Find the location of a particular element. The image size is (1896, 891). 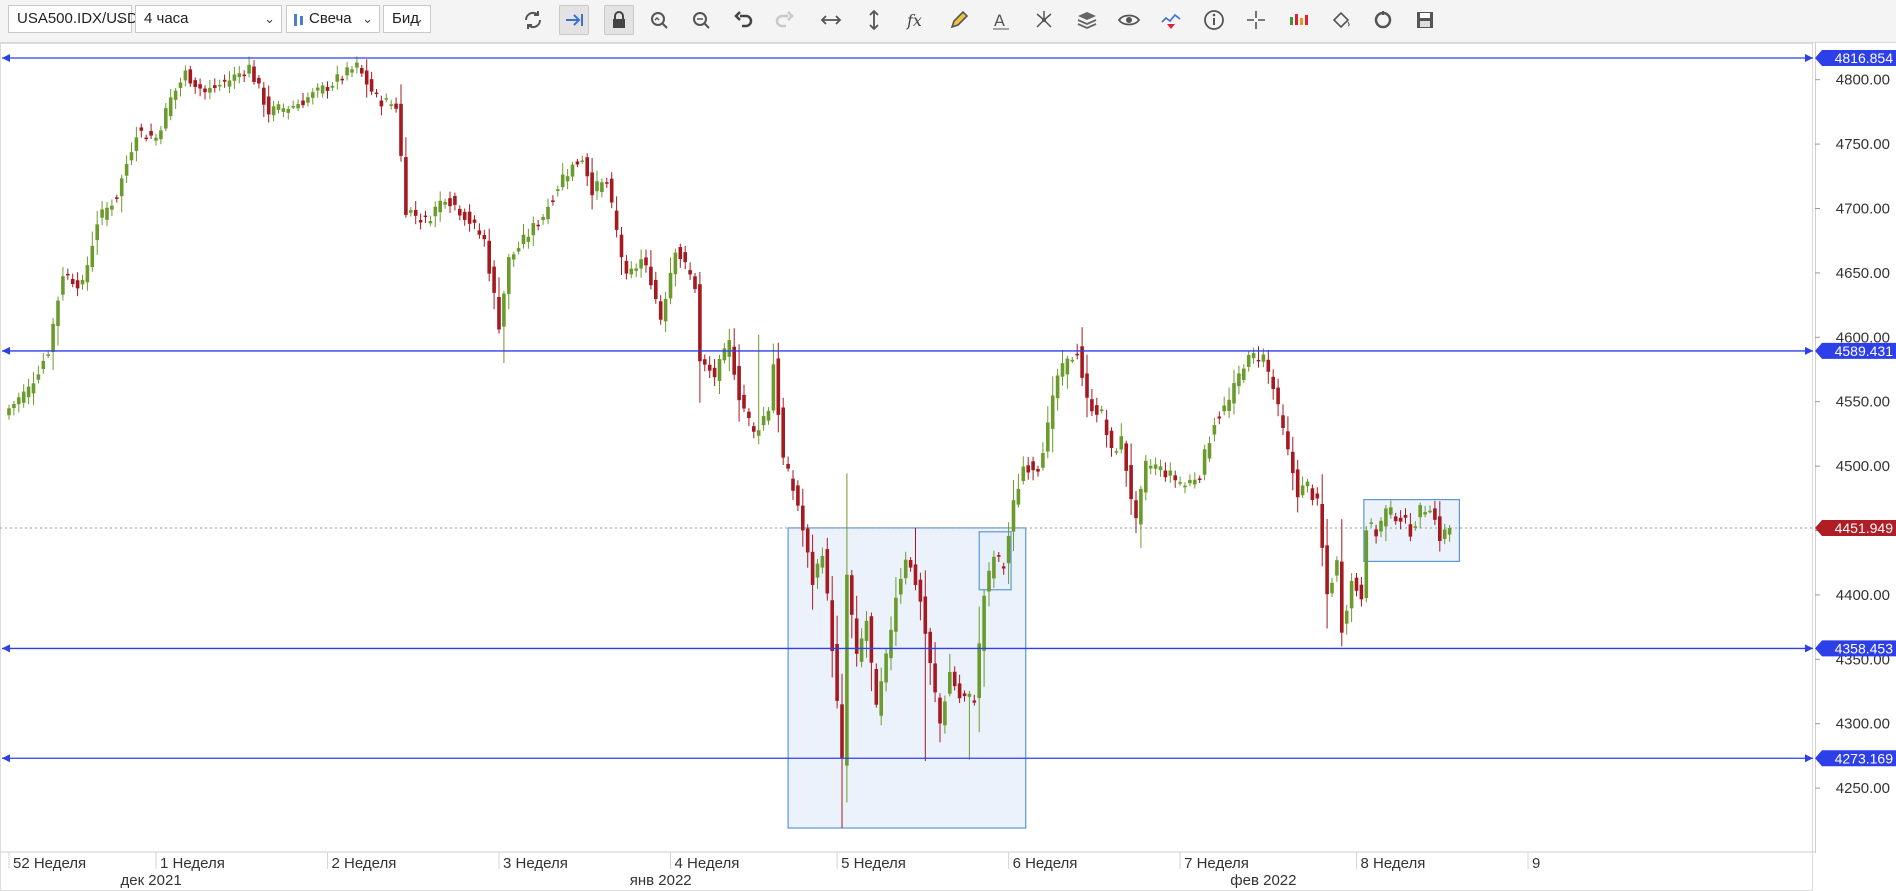

shift-arrow-button is located at coordinates (574, 20).